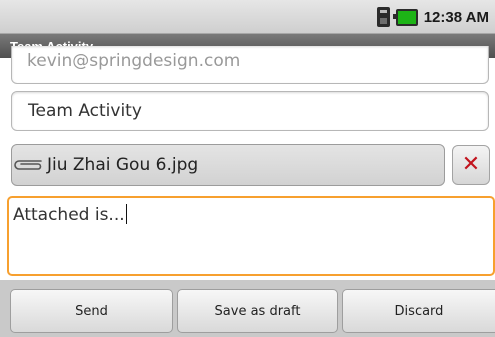 The height and width of the screenshot is (337, 495). Describe the element at coordinates (456, 17) in the screenshot. I see `status-clock: 12:38 AM` at that location.